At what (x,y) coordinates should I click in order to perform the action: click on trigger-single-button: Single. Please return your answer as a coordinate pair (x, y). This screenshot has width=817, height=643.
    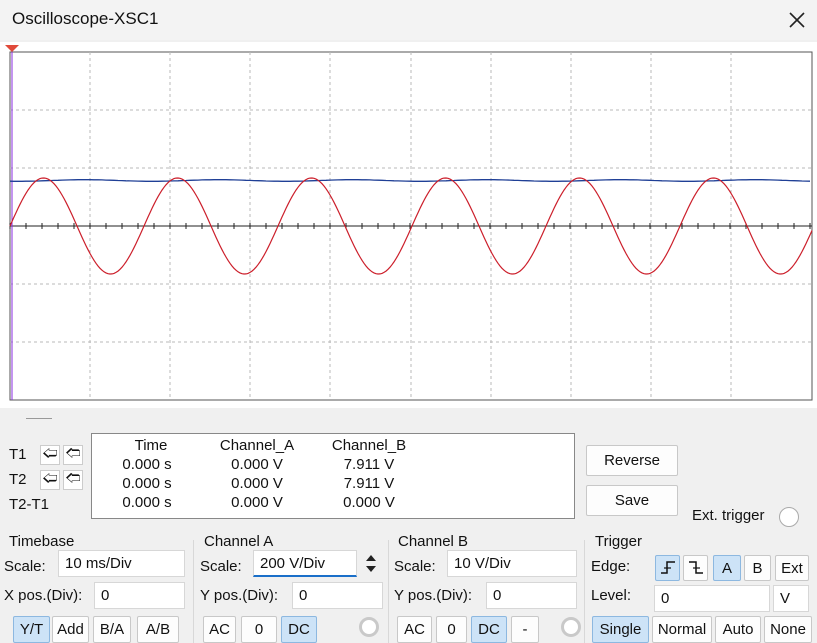
    Looking at the image, I should click on (620, 629).